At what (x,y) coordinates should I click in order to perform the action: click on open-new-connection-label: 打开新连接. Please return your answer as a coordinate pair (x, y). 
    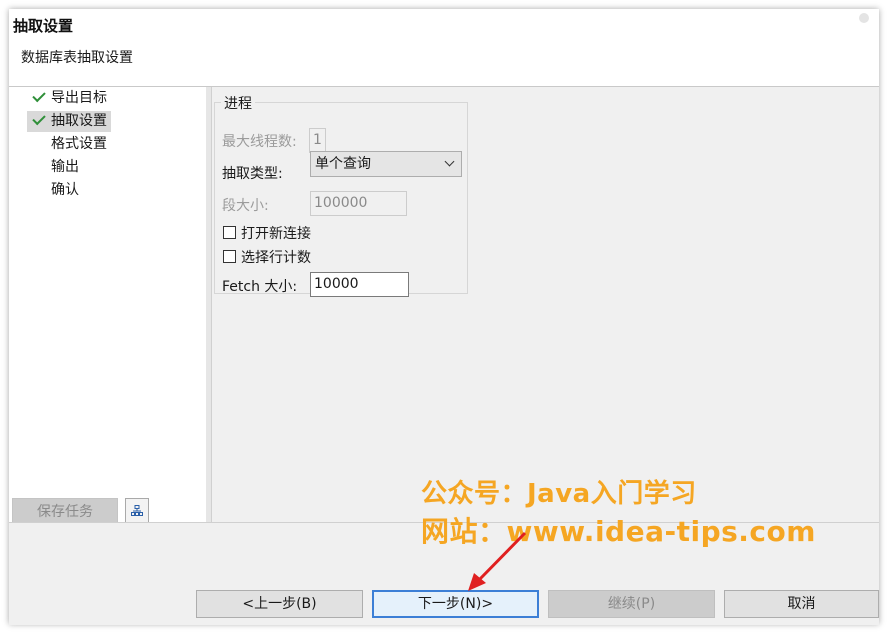
    Looking at the image, I should click on (276, 233).